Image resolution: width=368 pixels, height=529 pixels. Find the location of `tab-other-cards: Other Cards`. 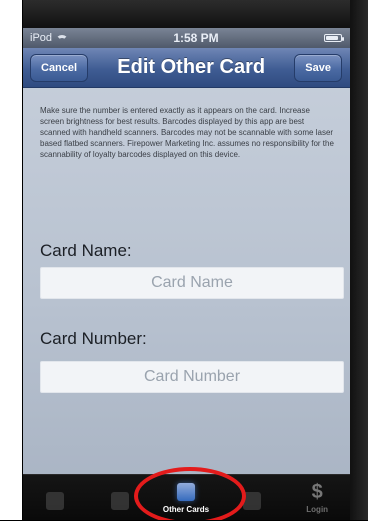

tab-other-cards: Other Cards is located at coordinates (186, 497).